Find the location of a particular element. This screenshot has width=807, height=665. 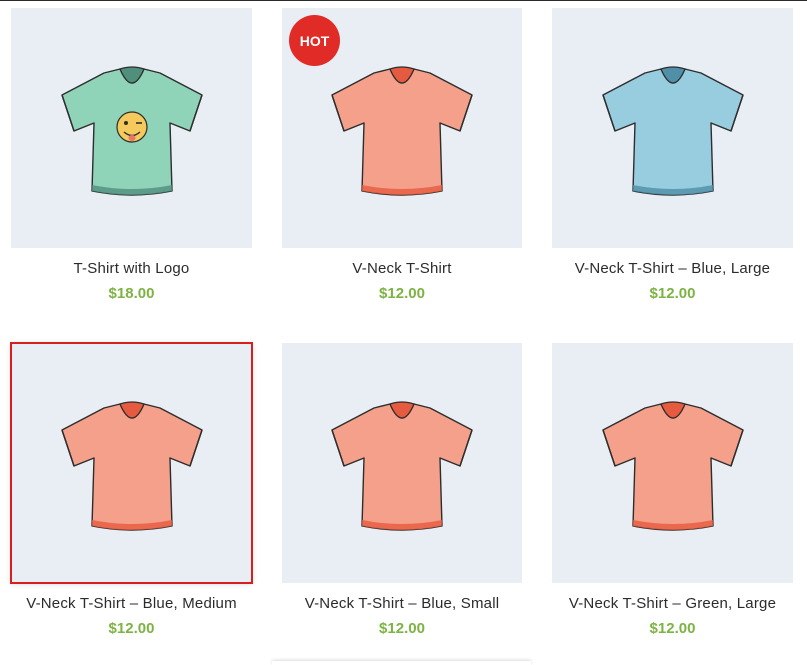

product-card: HOT V-Neck T-Shirt $12.00 is located at coordinates (402, 175).